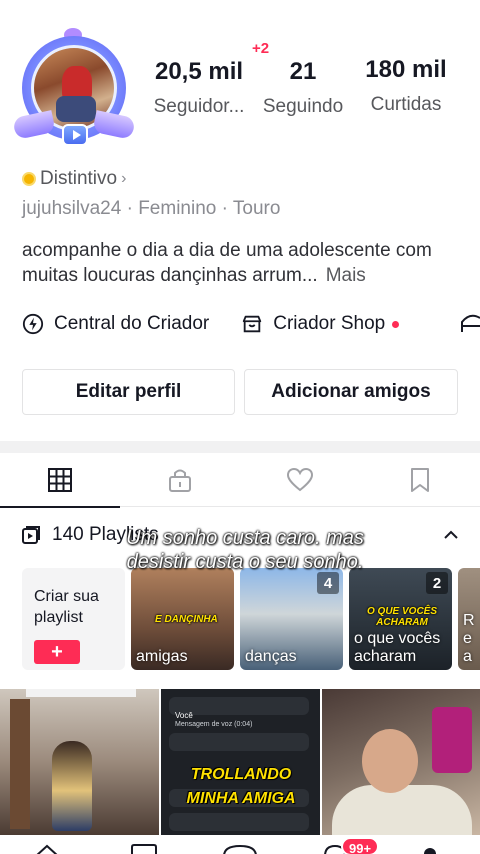 This screenshot has width=480, height=854. What do you see at coordinates (469, 638) in the screenshot?
I see `playlist-name: Re a` at bounding box center [469, 638].